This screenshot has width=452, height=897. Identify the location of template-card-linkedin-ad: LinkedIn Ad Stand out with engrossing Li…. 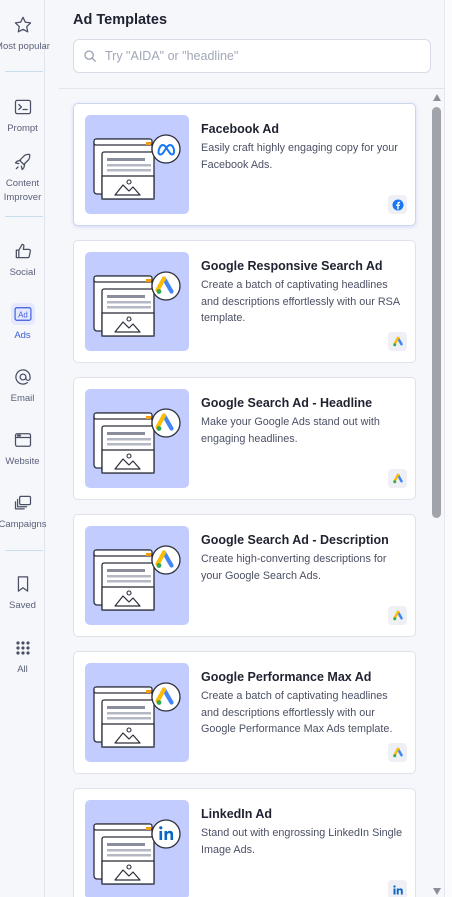
(244, 842).